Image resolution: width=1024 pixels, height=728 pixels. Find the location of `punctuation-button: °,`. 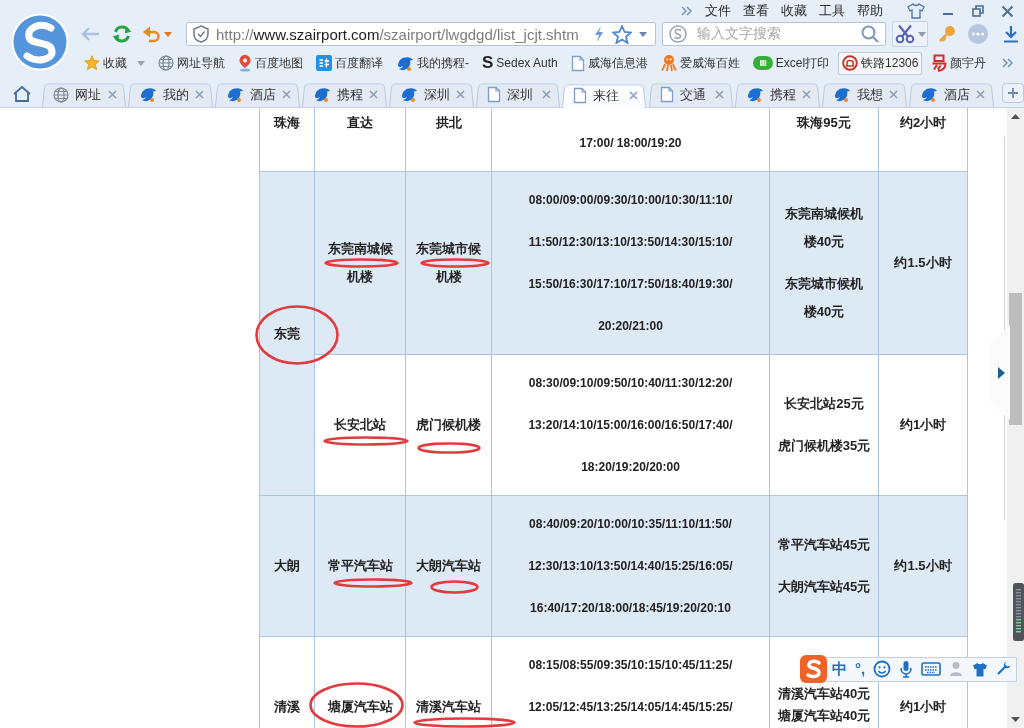

punctuation-button: °, is located at coordinates (860, 669).